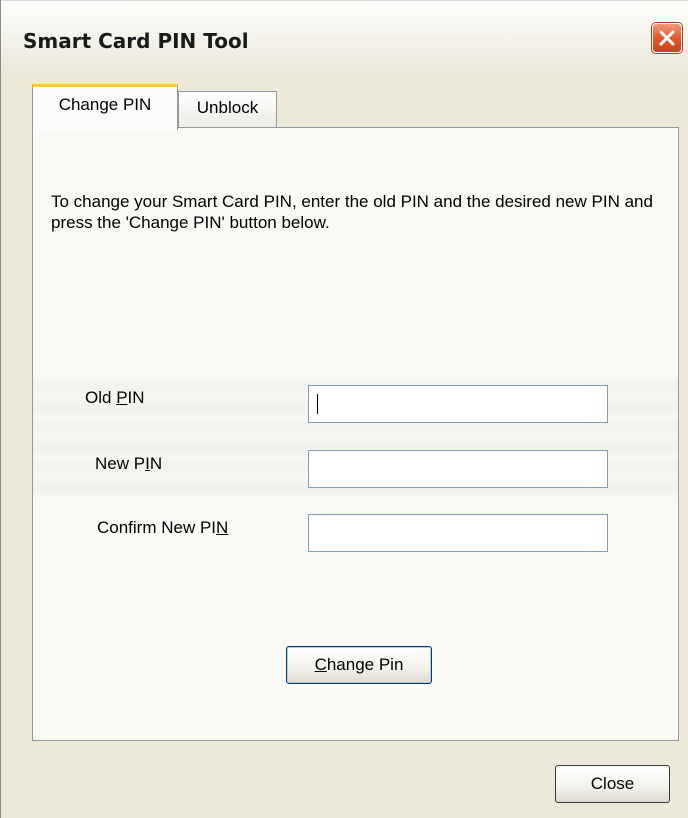 The height and width of the screenshot is (818, 688). Describe the element at coordinates (458, 404) in the screenshot. I see `old-pin-field` at that location.